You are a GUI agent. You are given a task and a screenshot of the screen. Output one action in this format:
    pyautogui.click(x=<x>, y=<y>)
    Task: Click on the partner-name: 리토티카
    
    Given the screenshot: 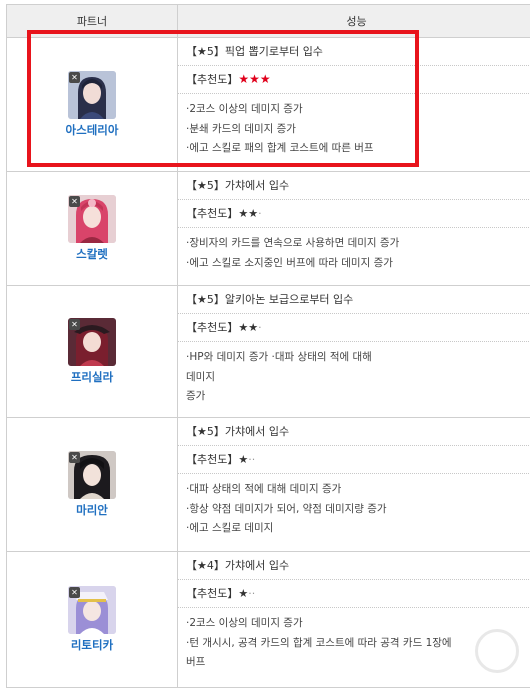 What is the action you would take?
    pyautogui.click(x=92, y=645)
    